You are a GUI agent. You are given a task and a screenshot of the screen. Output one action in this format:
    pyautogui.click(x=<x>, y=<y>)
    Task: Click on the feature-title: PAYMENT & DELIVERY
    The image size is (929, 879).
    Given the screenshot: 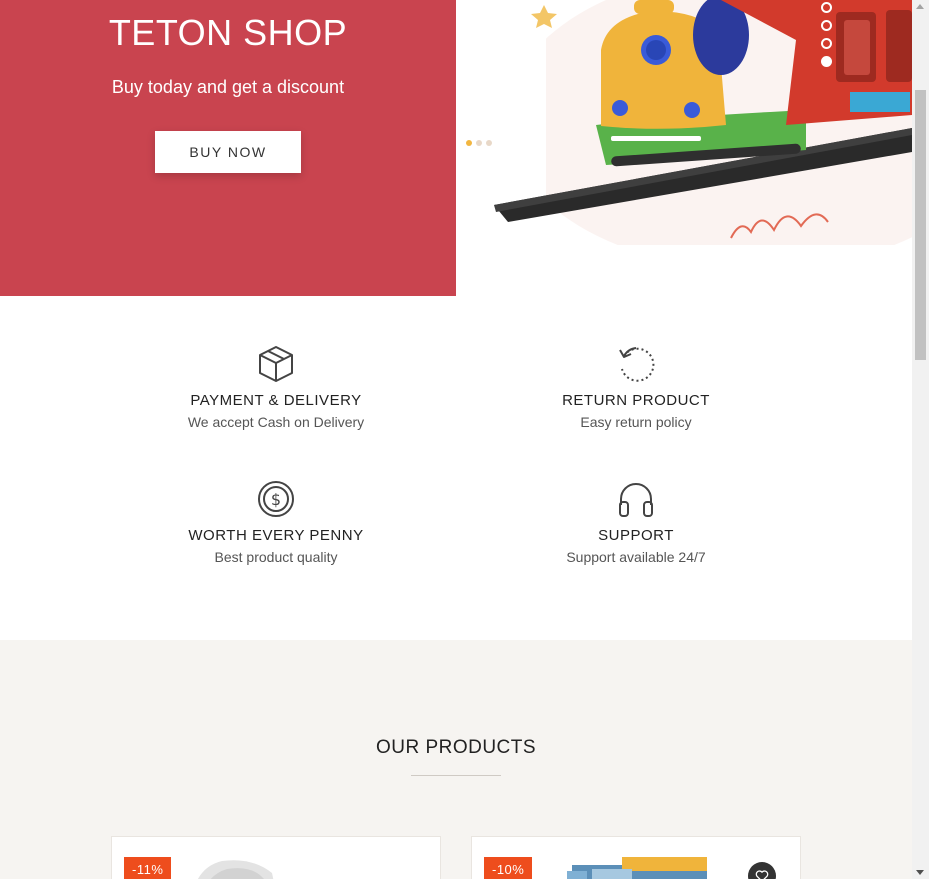 What is the action you would take?
    pyautogui.click(x=276, y=400)
    